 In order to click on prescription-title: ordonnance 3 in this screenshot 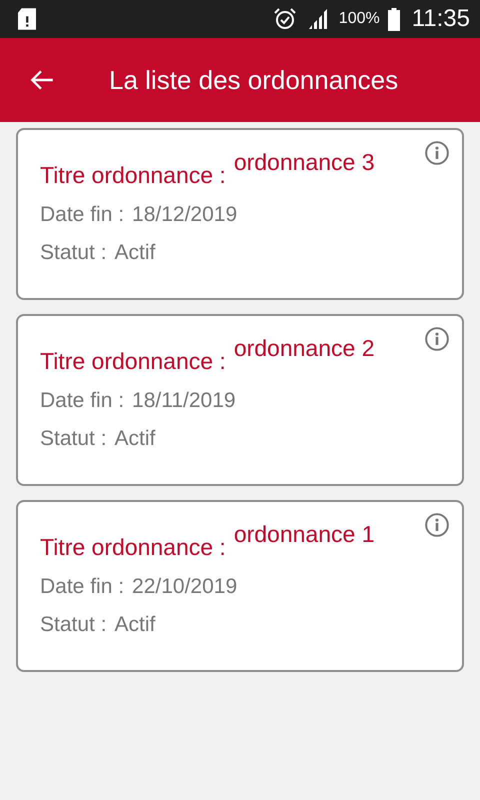, I will do `click(305, 162)`.